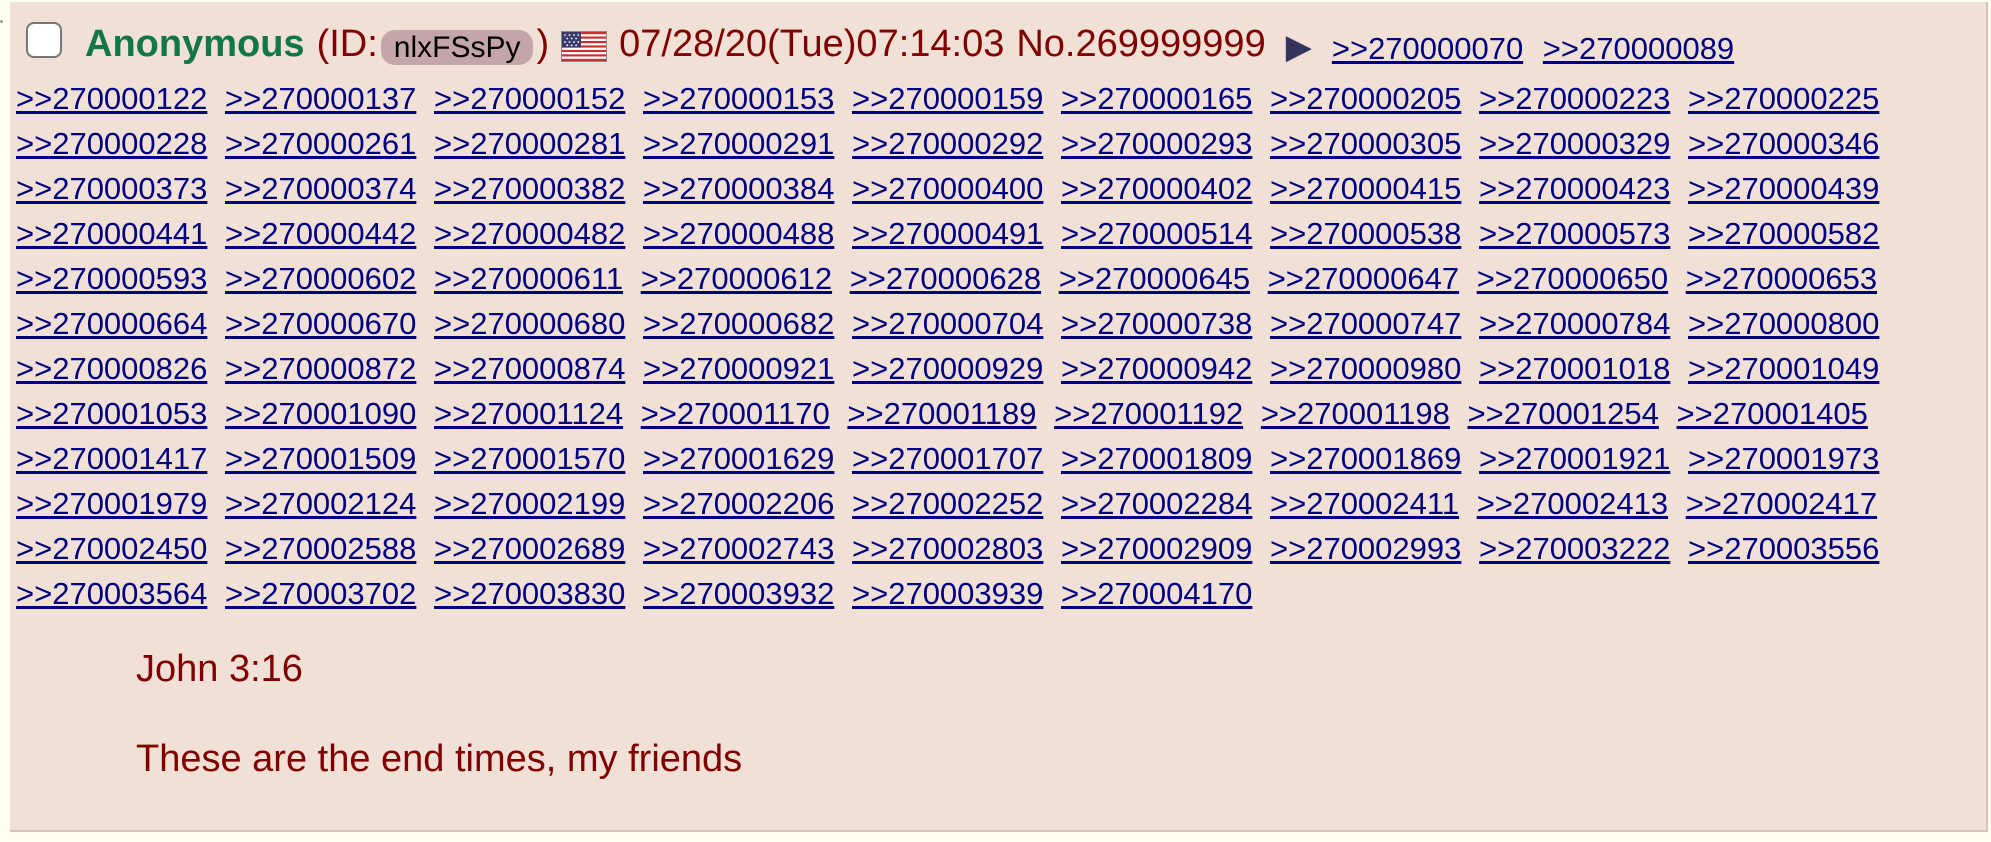 Image resolution: width=1991 pixels, height=842 pixels. What do you see at coordinates (947, 143) in the screenshot?
I see `backlink: >>270000292` at bounding box center [947, 143].